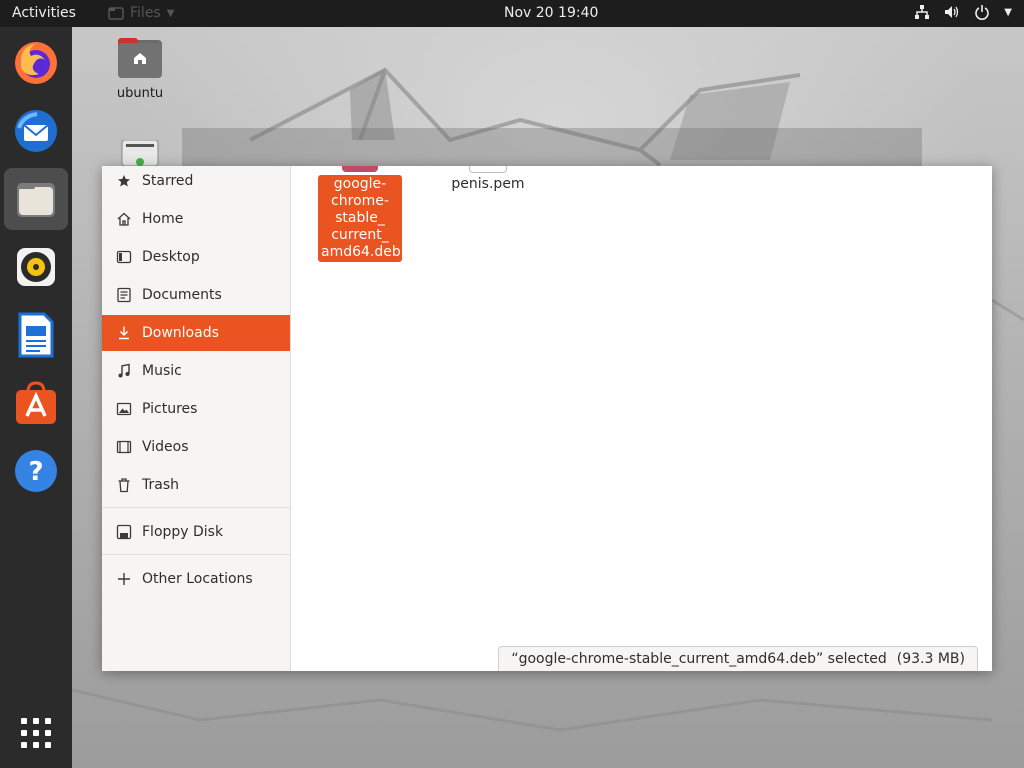  I want to click on sidebar-item-desktop: Desktop, so click(196, 257).